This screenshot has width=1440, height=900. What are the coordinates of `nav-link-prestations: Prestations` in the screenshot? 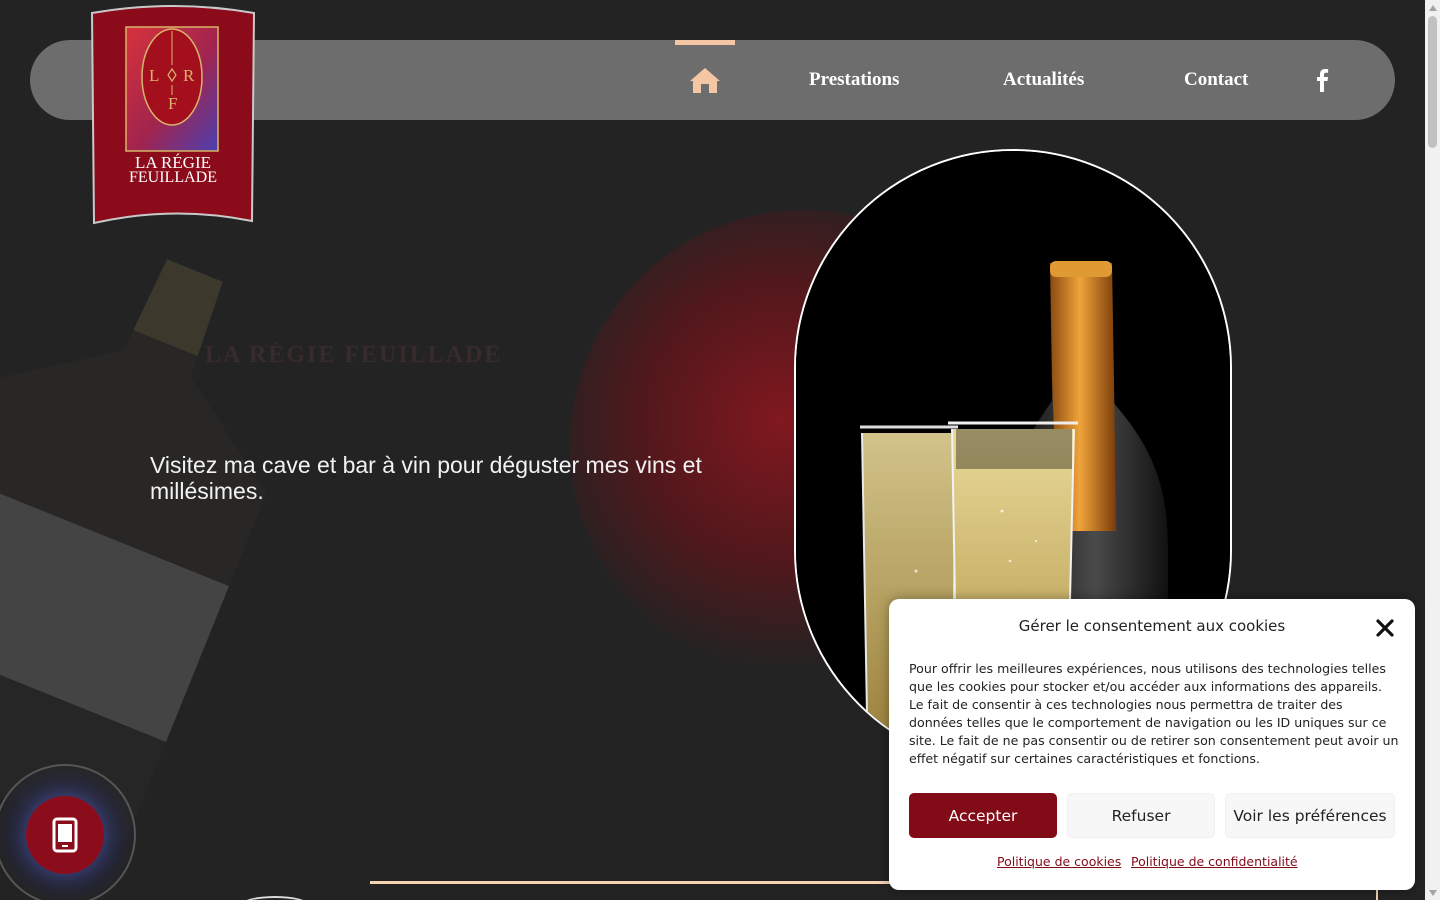 It's located at (854, 80).